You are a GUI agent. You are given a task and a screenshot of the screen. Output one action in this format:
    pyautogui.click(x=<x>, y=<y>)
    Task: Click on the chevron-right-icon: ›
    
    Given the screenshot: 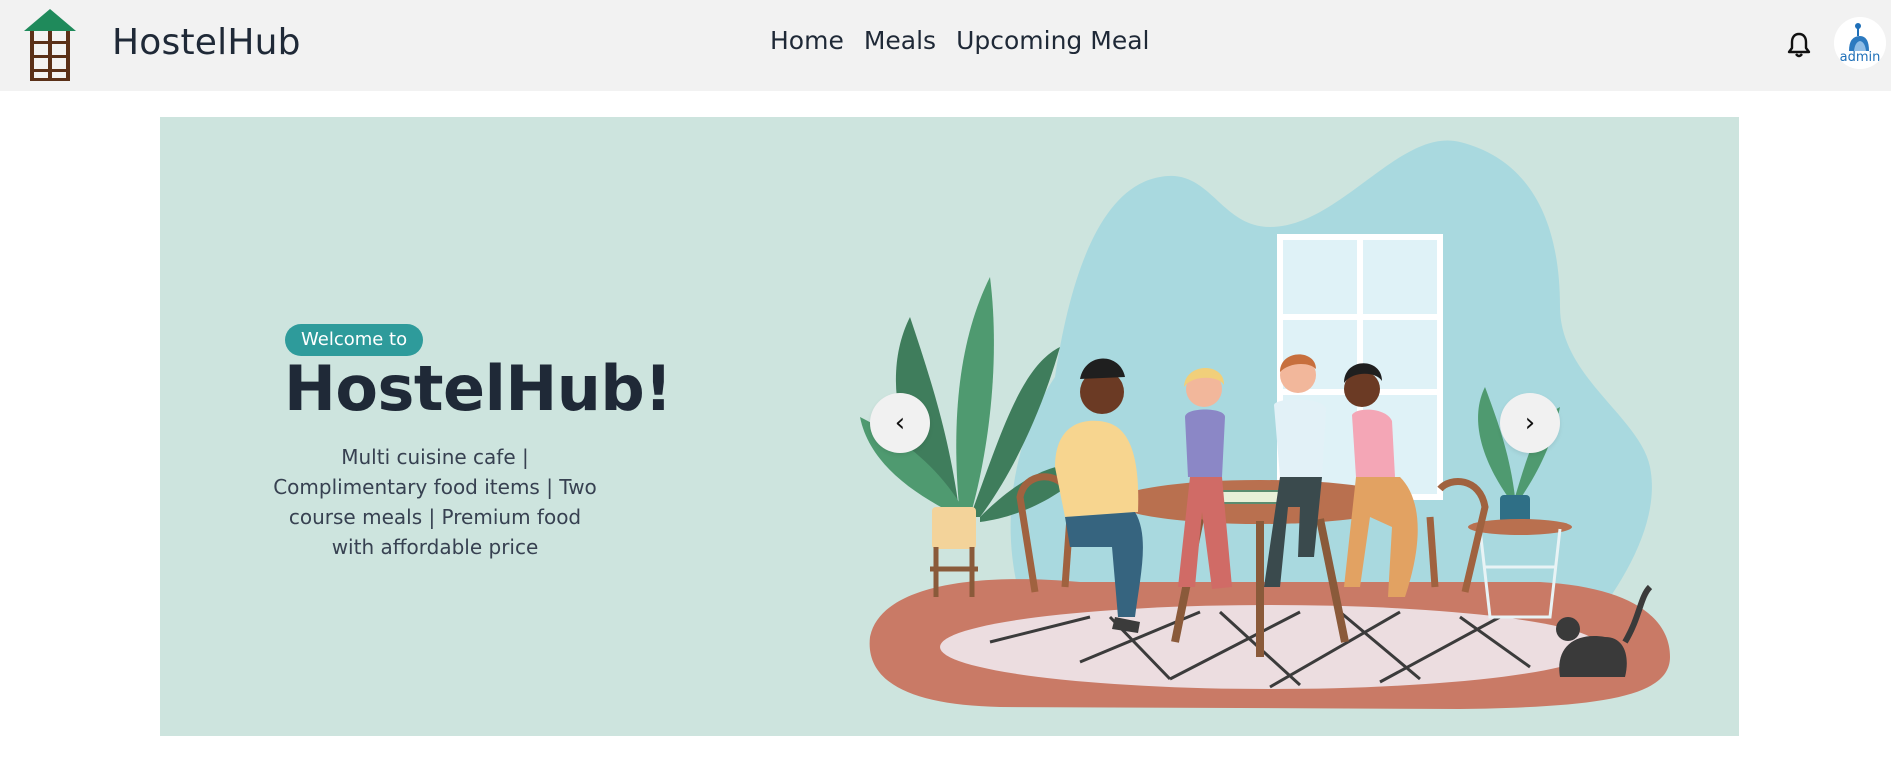 What is the action you would take?
    pyautogui.click(x=1530, y=423)
    